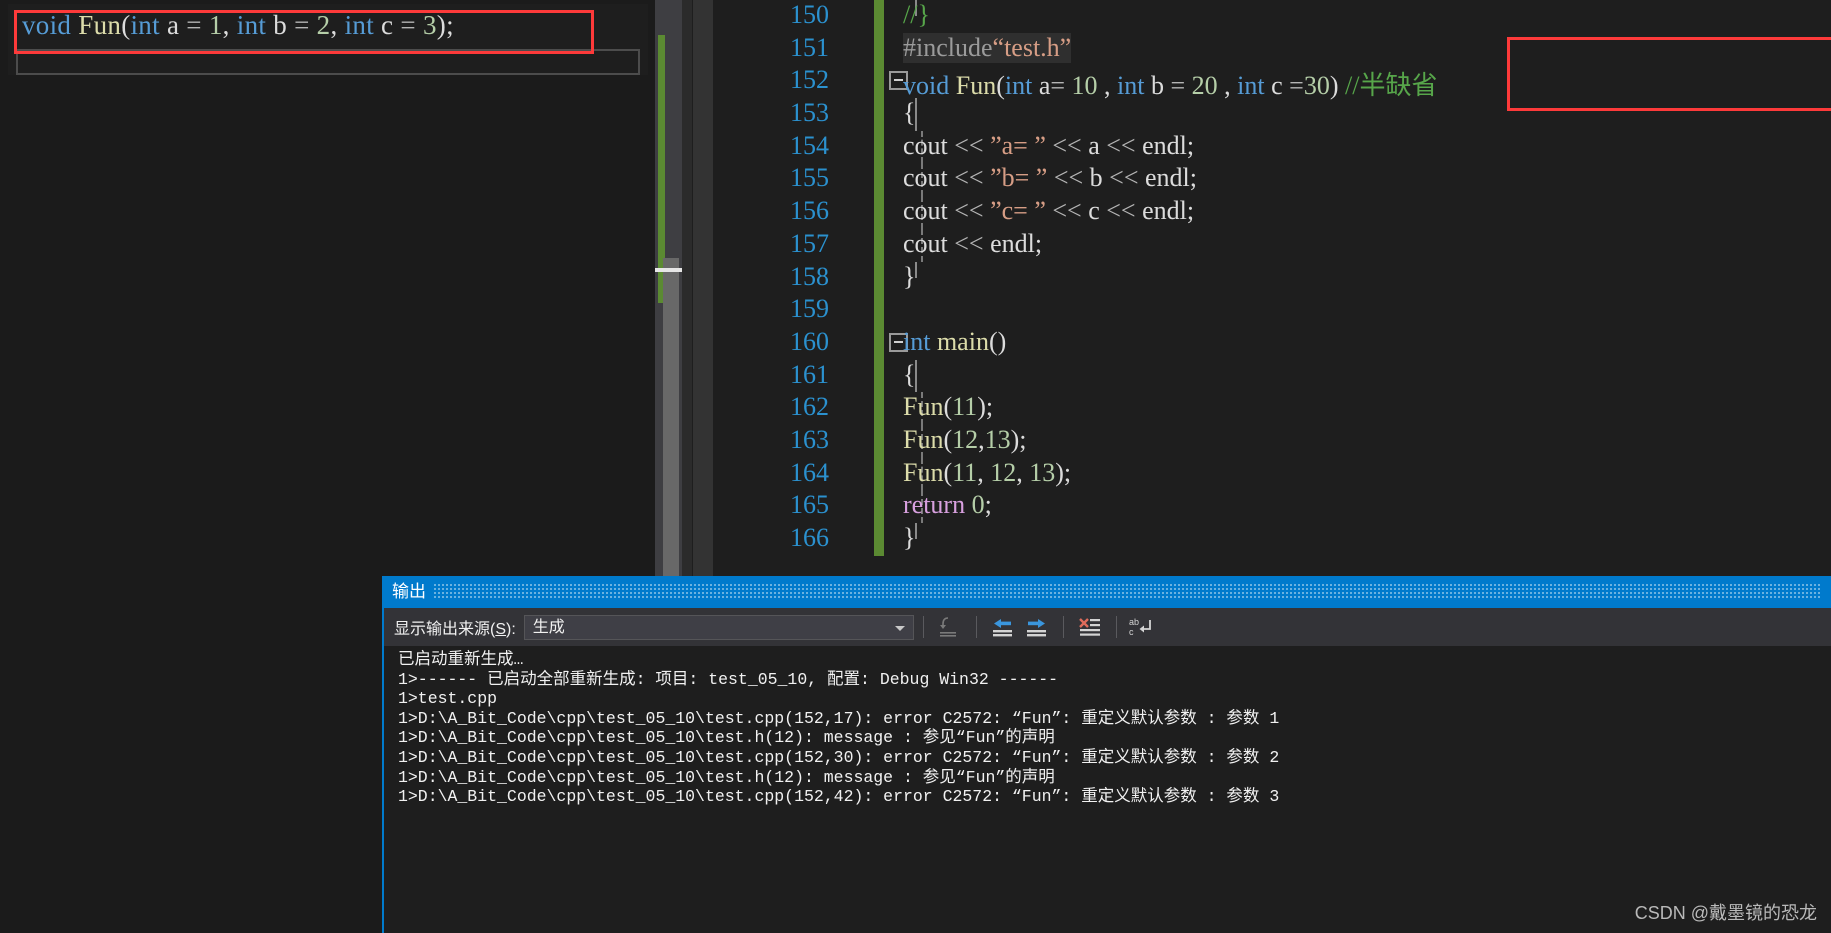 This screenshot has width=1831, height=933. I want to click on code-line: 155 cout << ”b= ” << b << endl;, so click(1272, 180).